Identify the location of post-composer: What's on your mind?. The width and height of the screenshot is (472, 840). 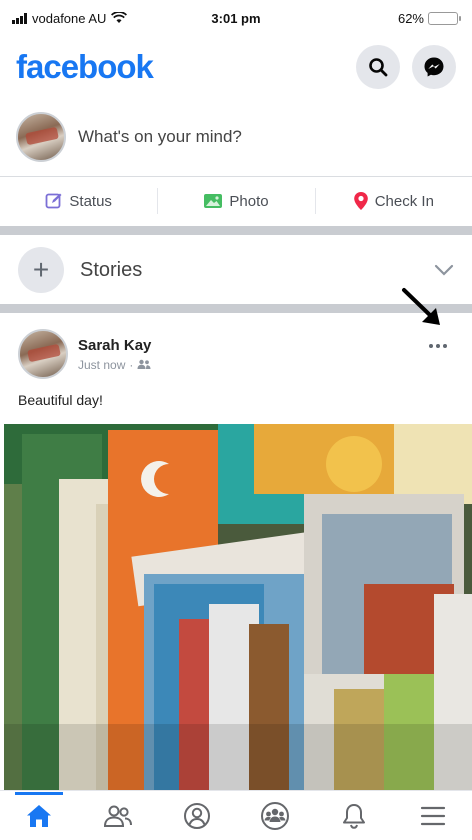
(236, 137).